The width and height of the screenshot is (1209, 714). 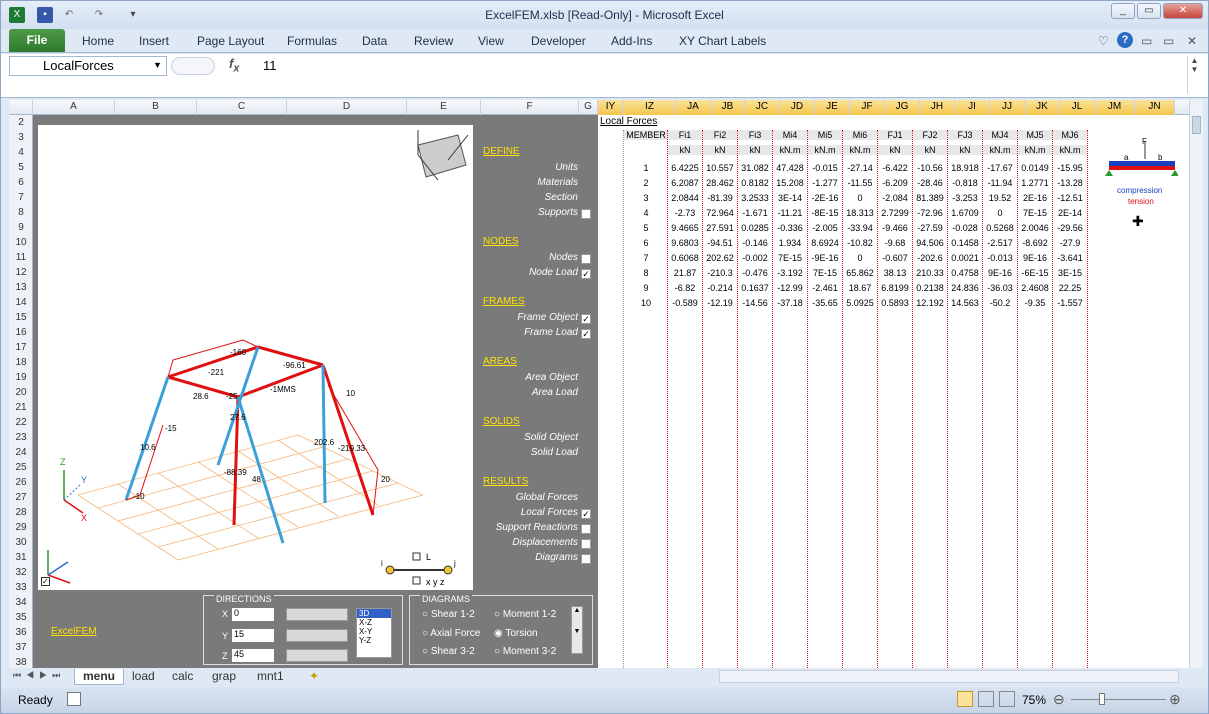 What do you see at coordinates (1000, 258) in the screenshot?
I see `force-cell: -0.013` at bounding box center [1000, 258].